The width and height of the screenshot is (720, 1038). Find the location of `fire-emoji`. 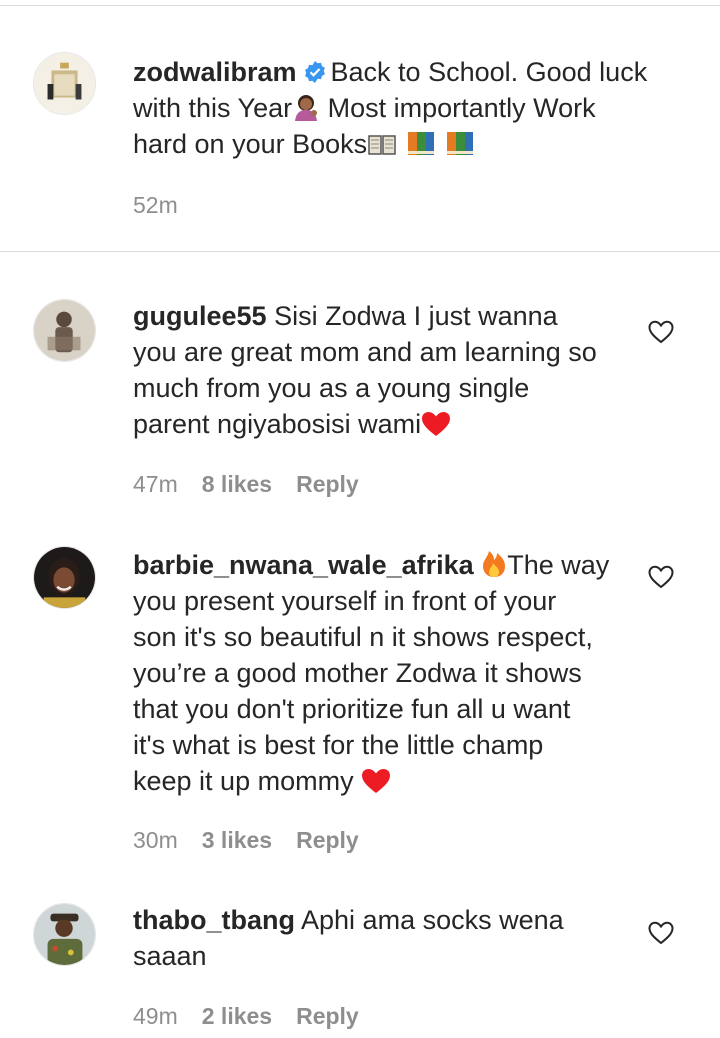

fire-emoji is located at coordinates (494, 564).